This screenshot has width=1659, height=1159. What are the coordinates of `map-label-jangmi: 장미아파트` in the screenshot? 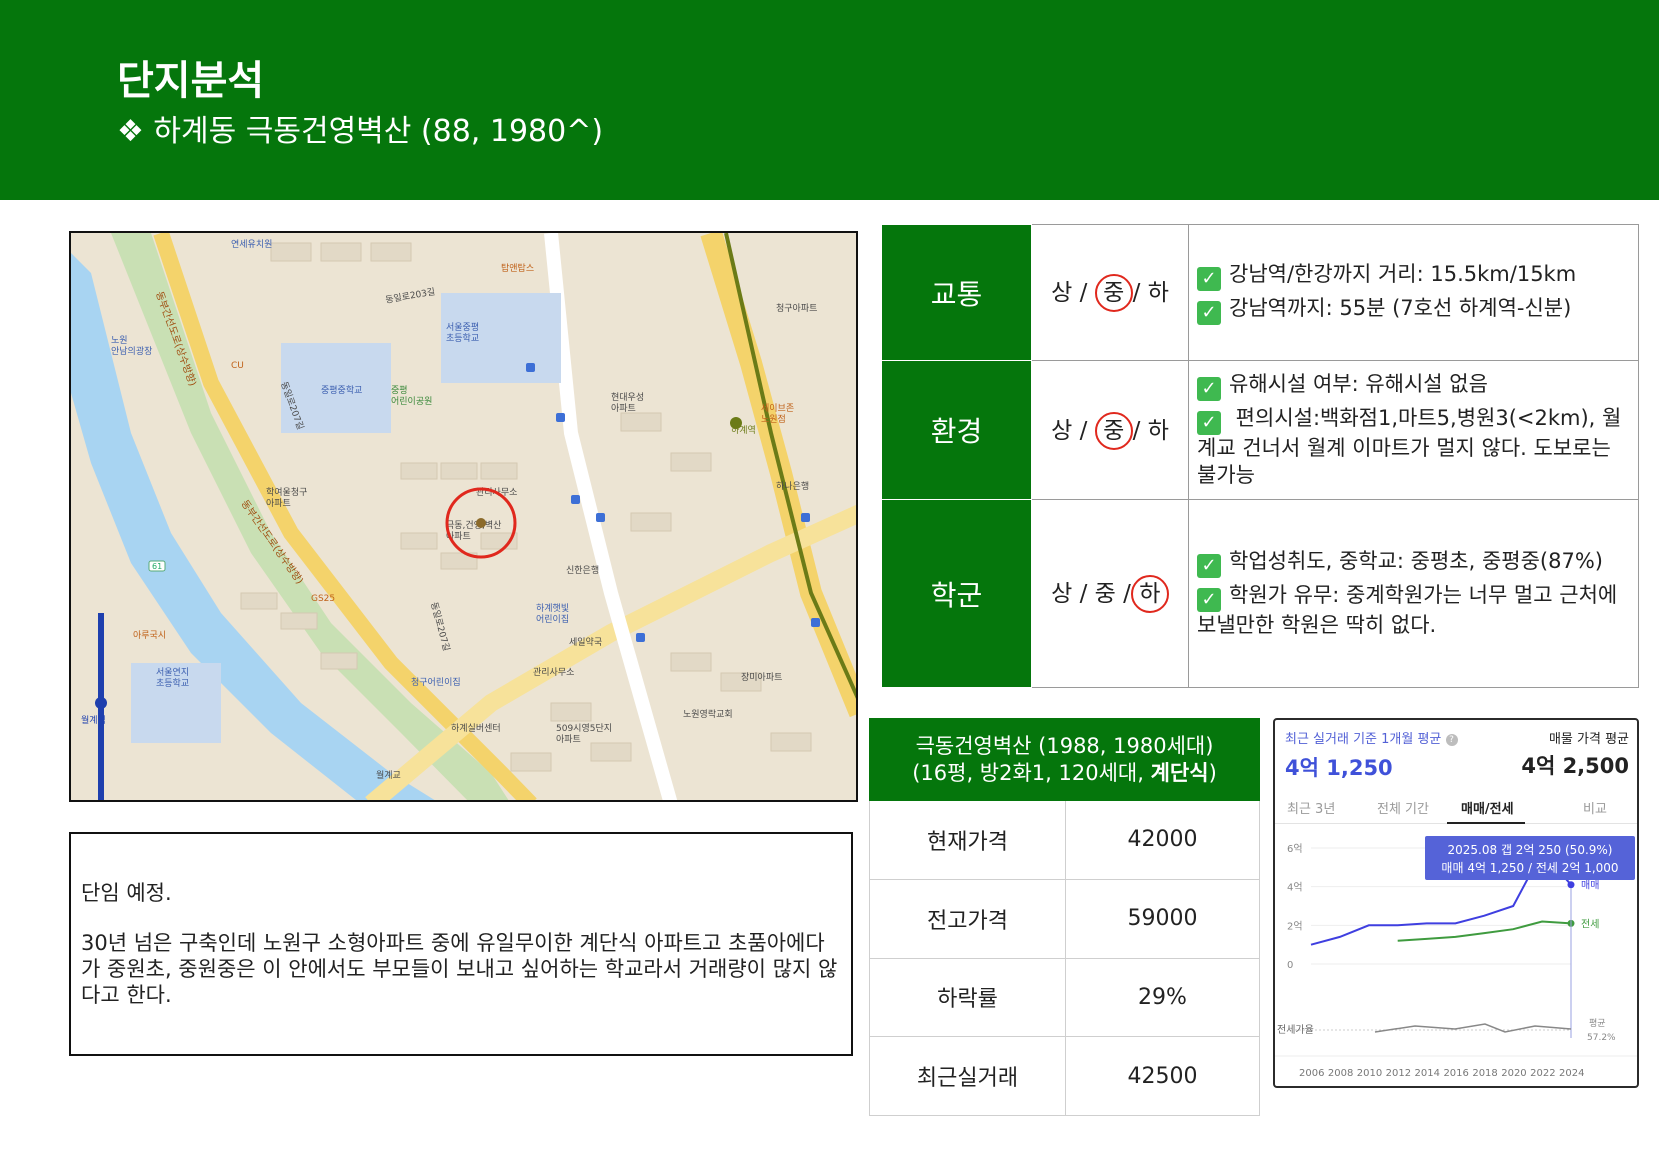 It's located at (761, 677).